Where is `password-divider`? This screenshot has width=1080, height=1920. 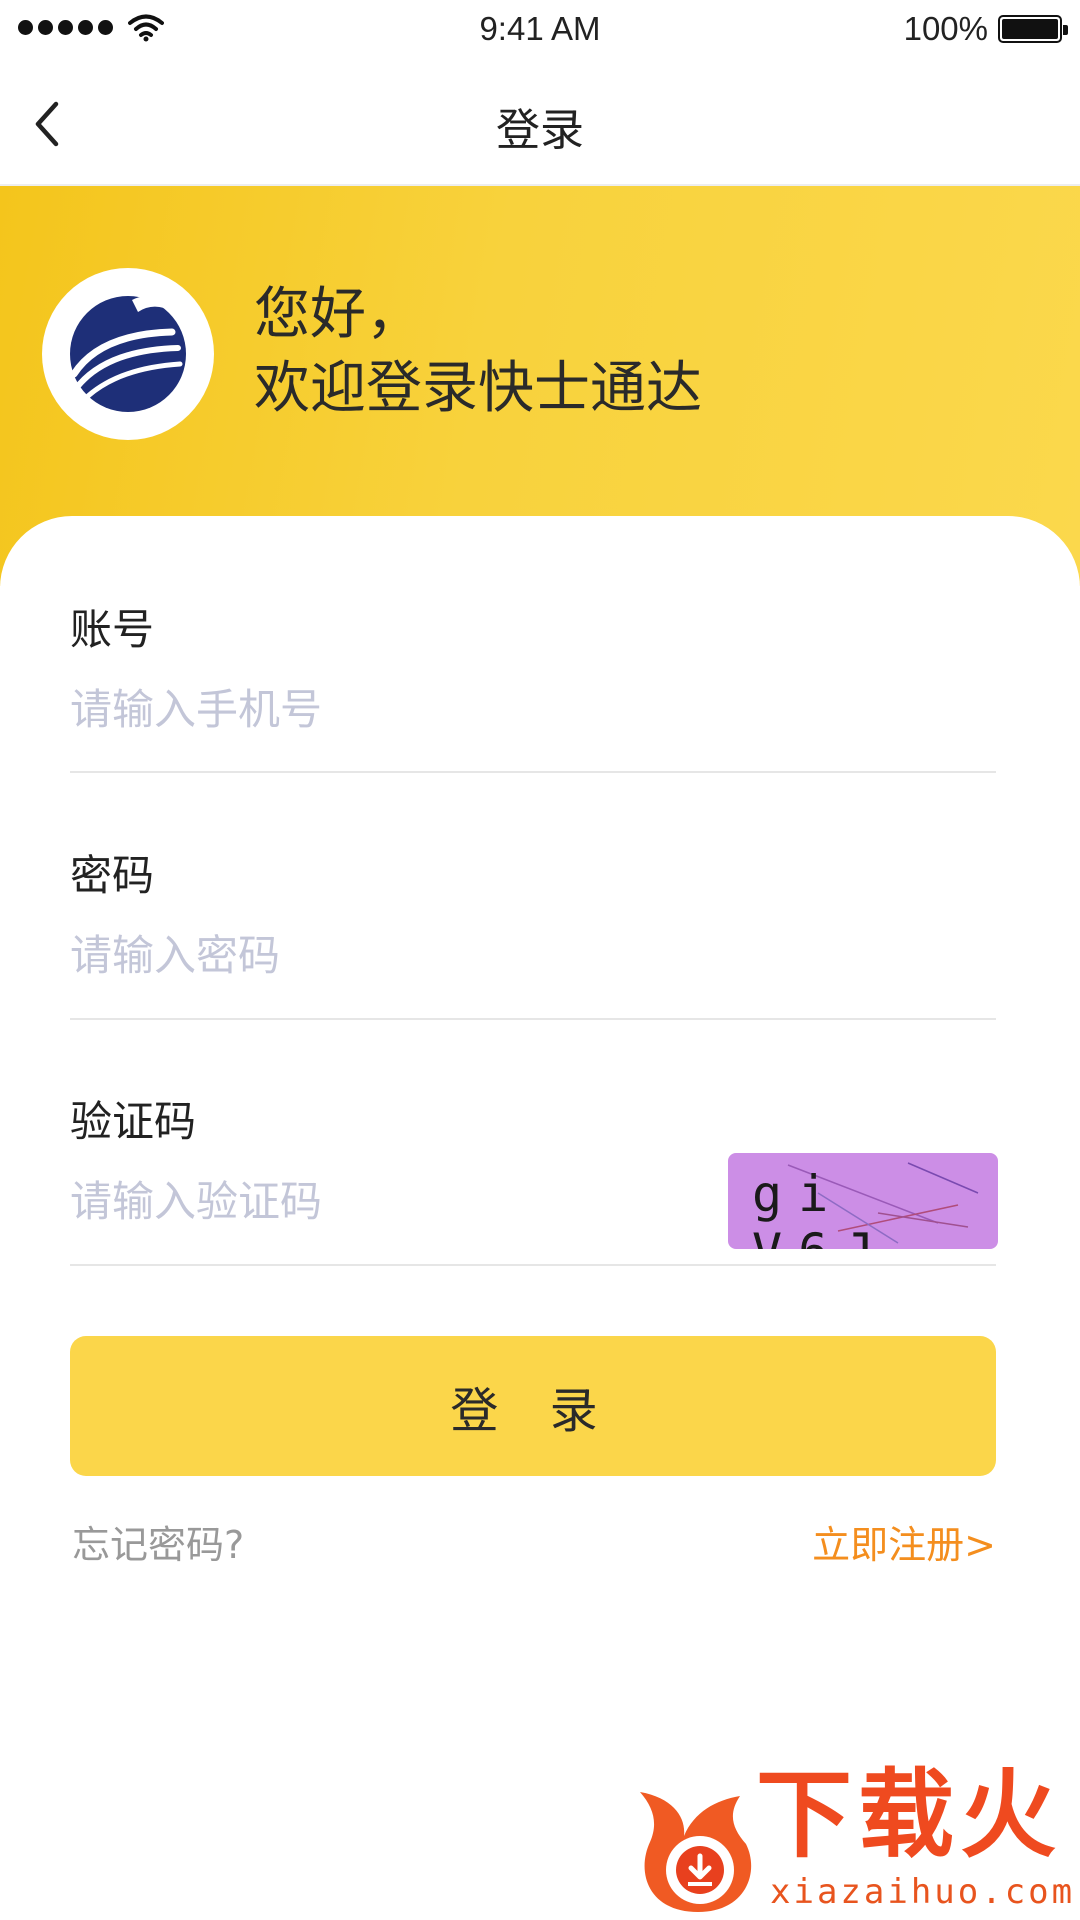
password-divider is located at coordinates (533, 1019).